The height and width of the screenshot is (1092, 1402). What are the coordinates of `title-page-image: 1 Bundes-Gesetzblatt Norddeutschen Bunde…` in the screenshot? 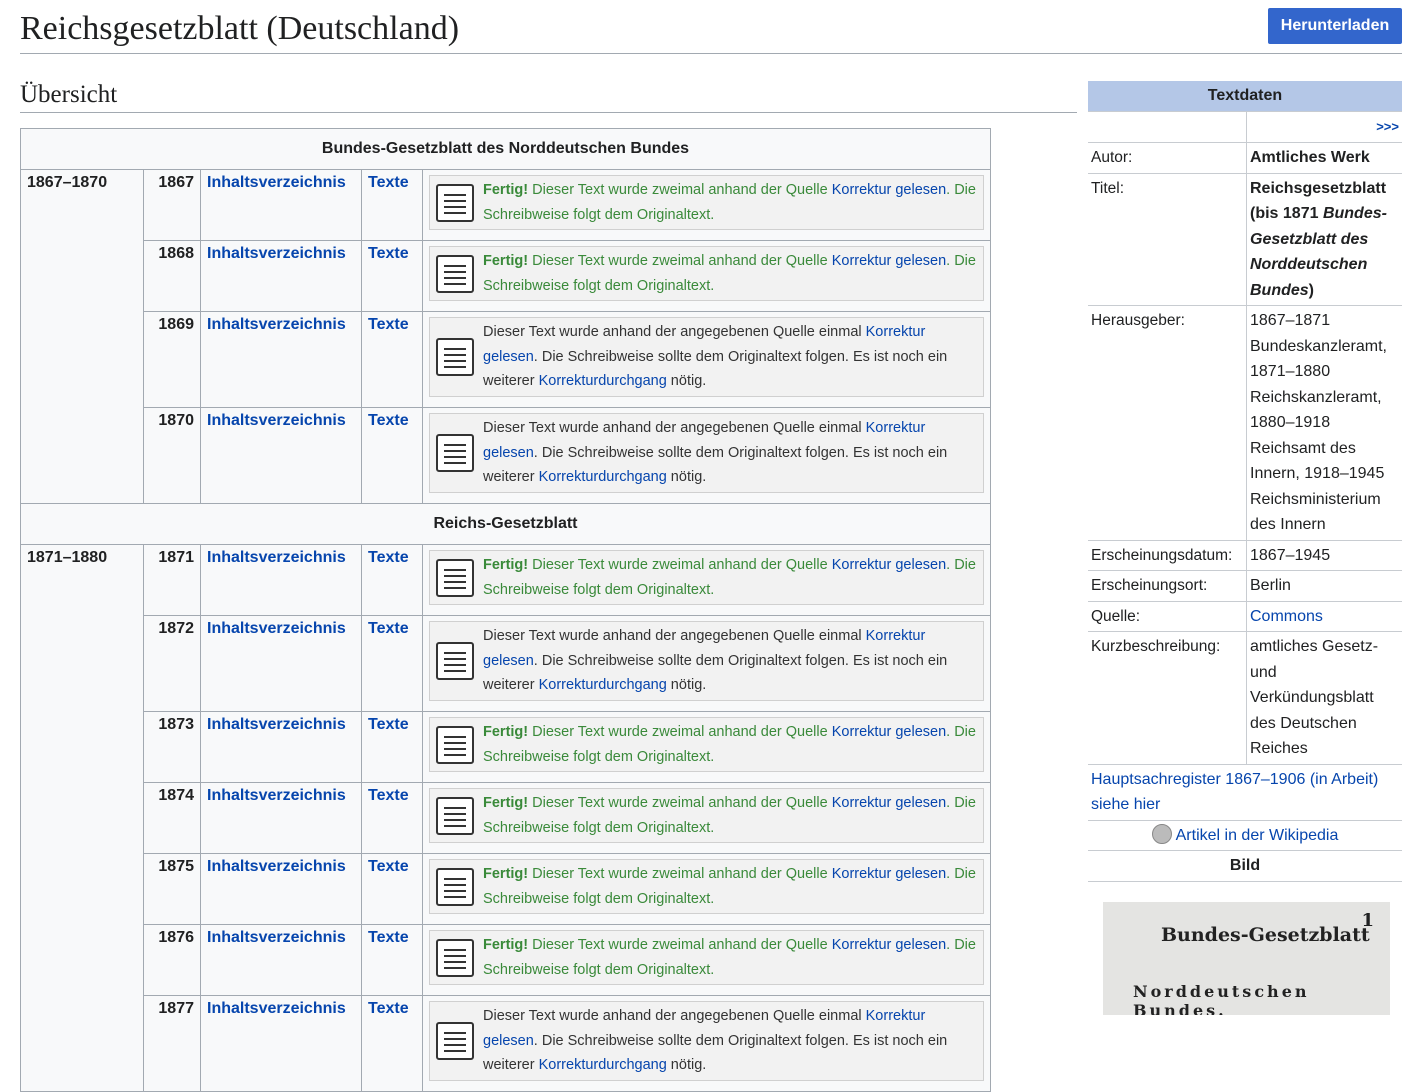 It's located at (1246, 958).